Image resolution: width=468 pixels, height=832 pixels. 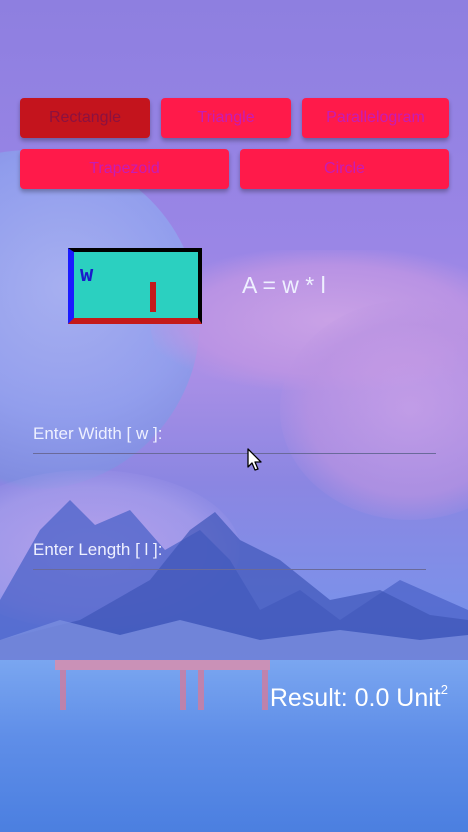 What do you see at coordinates (135, 286) in the screenshot?
I see `rectangle-diagram: w` at bounding box center [135, 286].